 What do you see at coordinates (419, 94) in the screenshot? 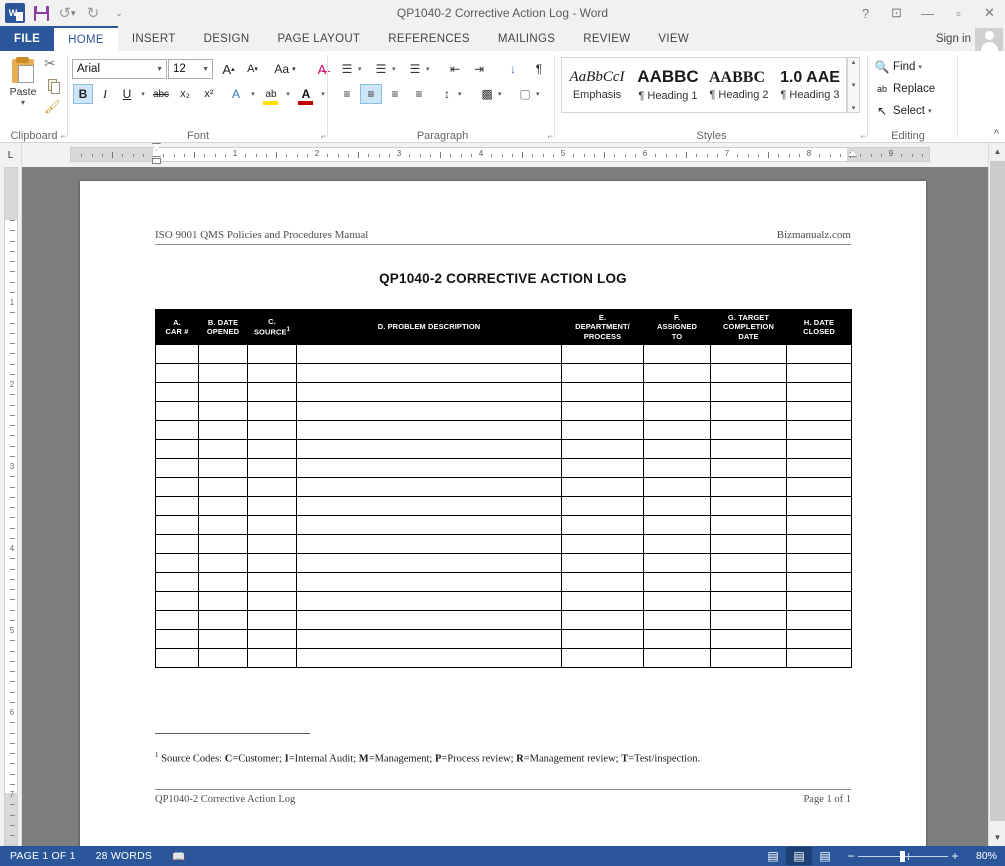
I see `justify-icon: ≡` at bounding box center [419, 94].